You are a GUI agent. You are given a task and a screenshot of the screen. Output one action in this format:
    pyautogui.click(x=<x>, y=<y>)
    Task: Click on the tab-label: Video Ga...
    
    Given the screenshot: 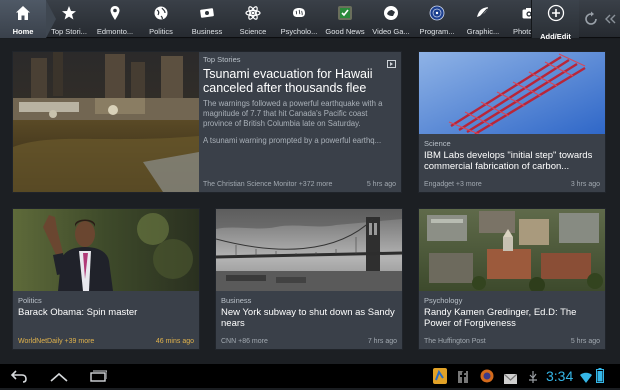 What is the action you would take?
    pyautogui.click(x=391, y=31)
    